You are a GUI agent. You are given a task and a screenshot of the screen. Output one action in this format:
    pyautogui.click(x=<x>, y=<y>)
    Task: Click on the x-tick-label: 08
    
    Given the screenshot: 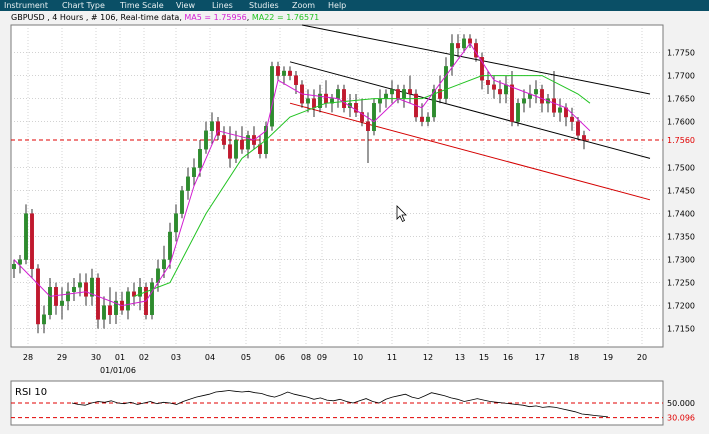 What is the action you would take?
    pyautogui.click(x=306, y=357)
    